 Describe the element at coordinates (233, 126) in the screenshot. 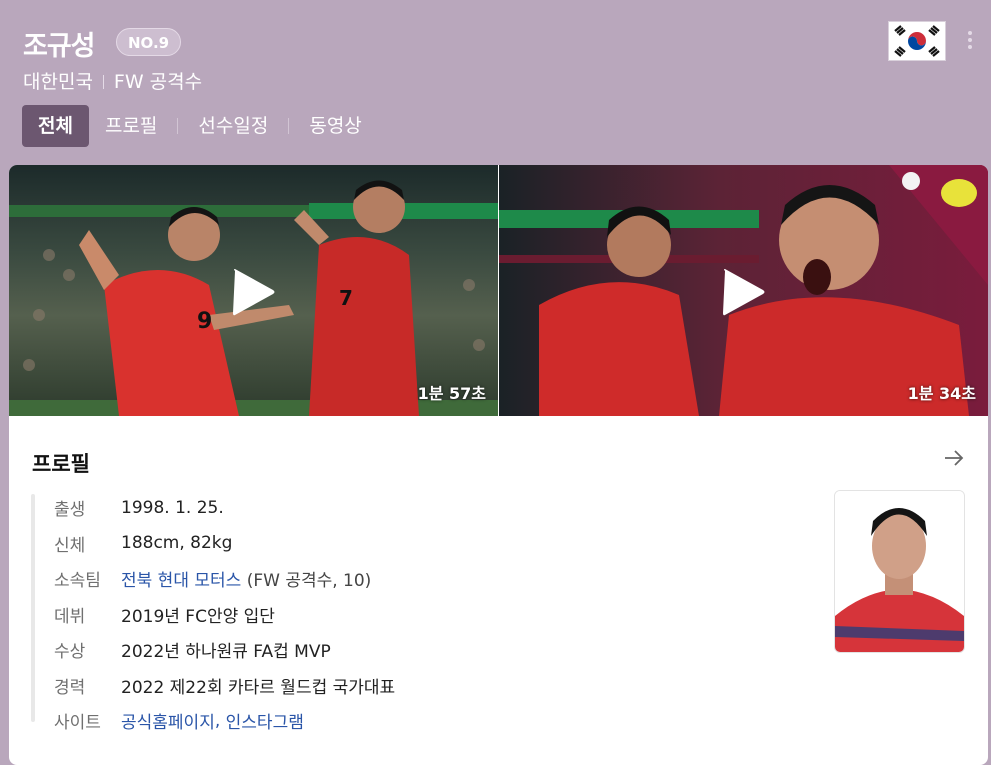

I see `tab-schedule: 선수일정` at that location.